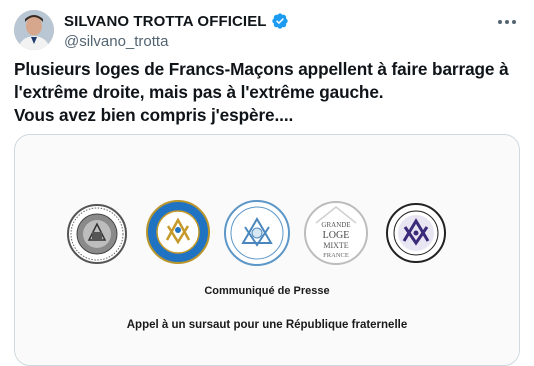 Image resolution: width=534 pixels, height=366 pixels. I want to click on masonic-logos-row: GRANDE LOGE MIXTE FRANCE, so click(256, 233).